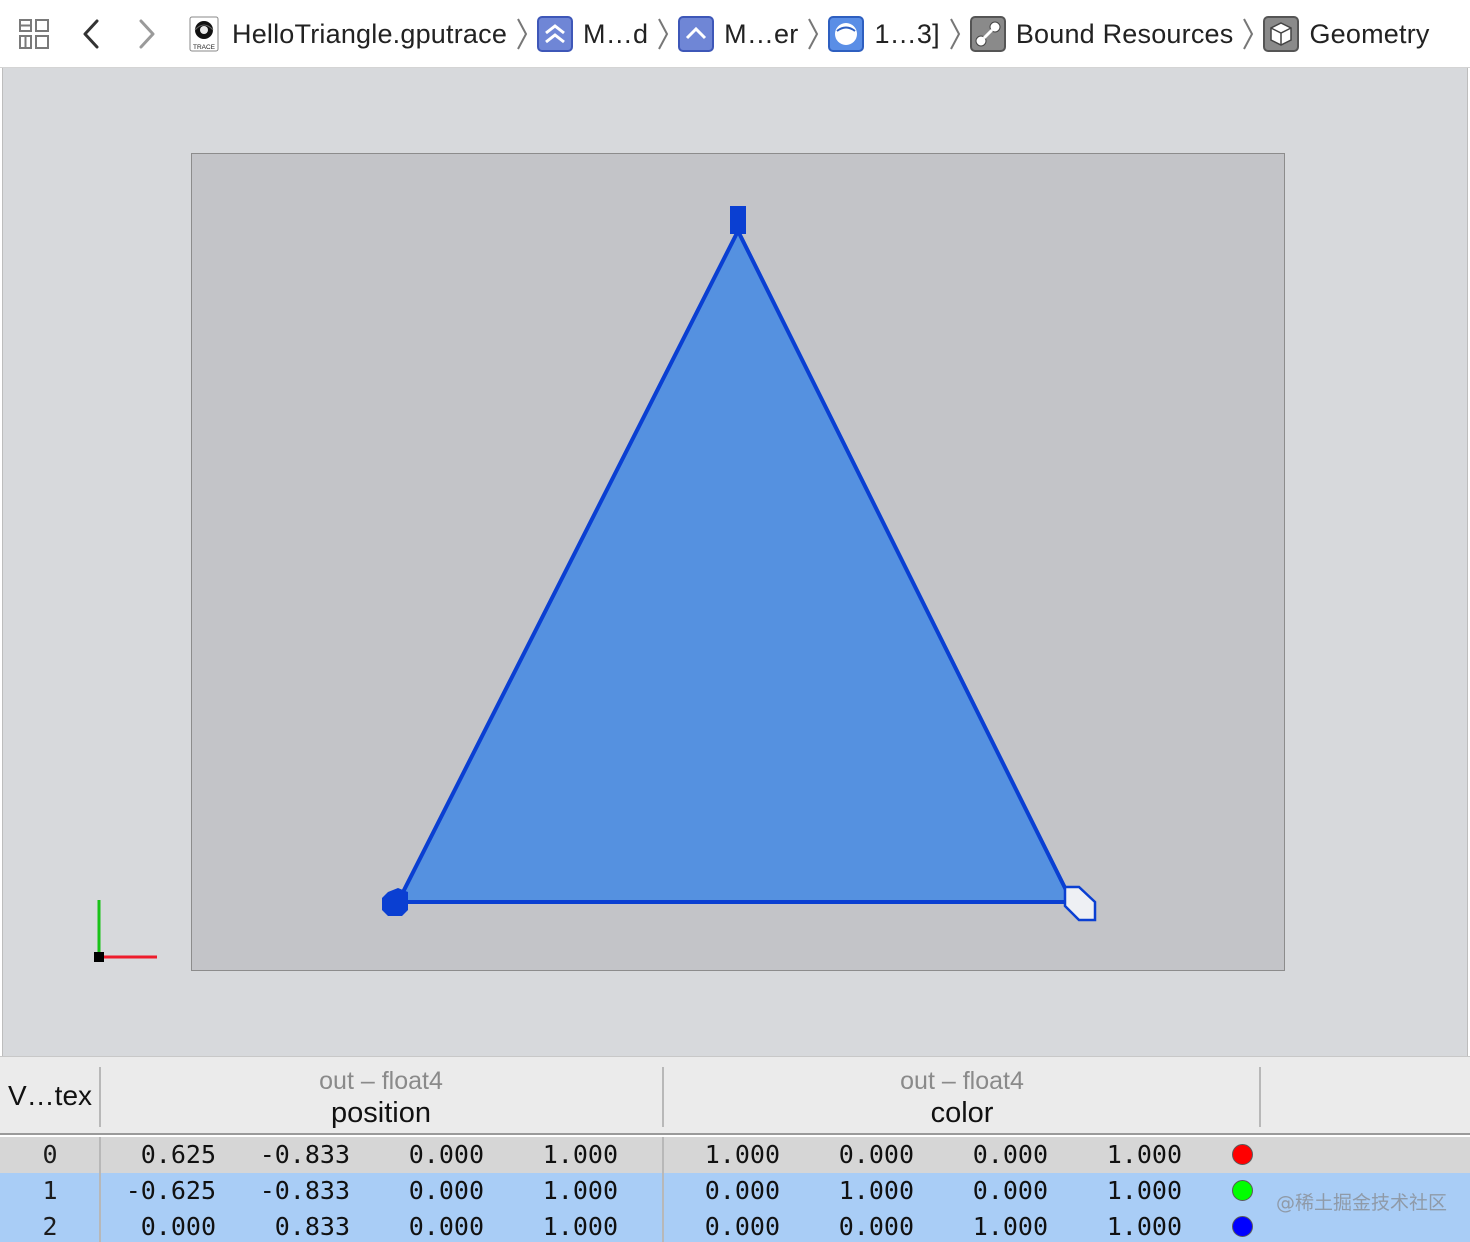 This screenshot has width=1470, height=1242. I want to click on breadcrumb-label: M…er, so click(761, 33).